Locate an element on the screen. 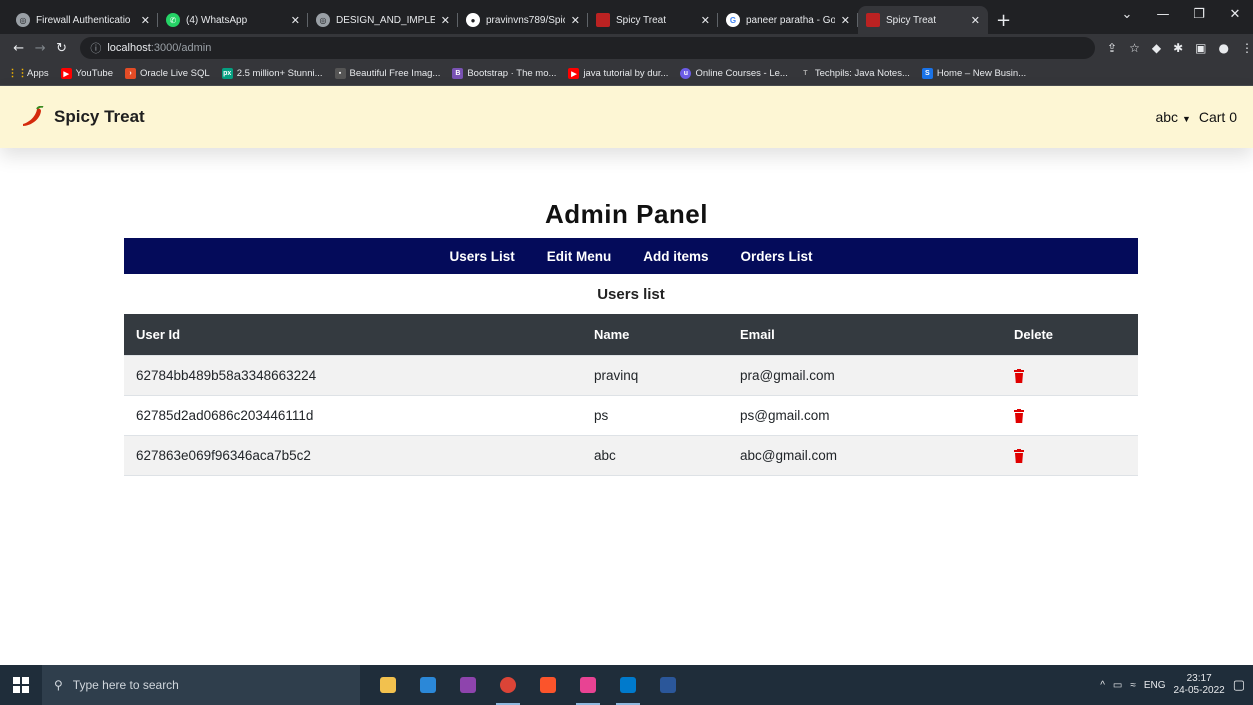 This screenshot has width=1253, height=705. app-purple-icon is located at coordinates (468, 685).